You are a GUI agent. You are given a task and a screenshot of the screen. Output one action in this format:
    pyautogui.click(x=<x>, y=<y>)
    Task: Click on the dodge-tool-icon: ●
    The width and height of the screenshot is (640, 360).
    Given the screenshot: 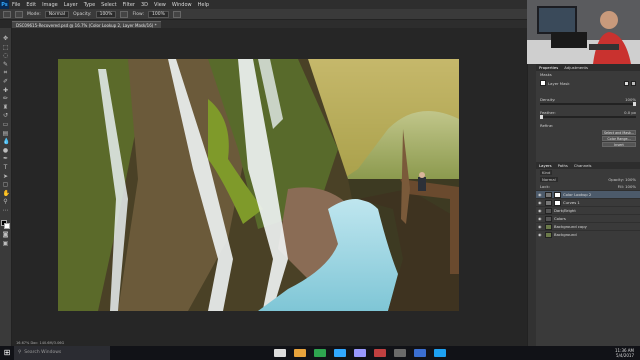 What is the action you would take?
    pyautogui.click(x=6, y=150)
    